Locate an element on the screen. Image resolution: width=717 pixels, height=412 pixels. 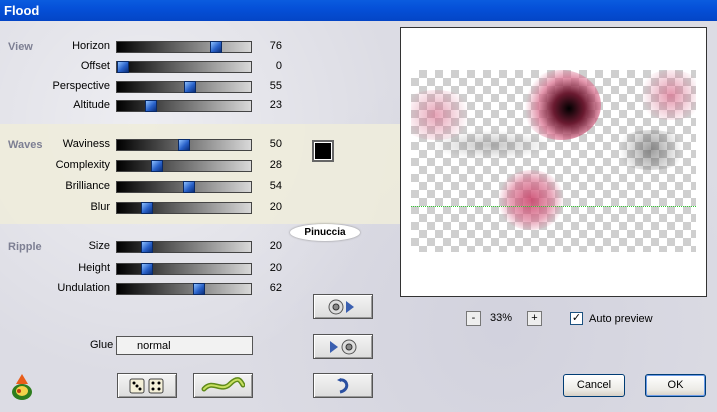
slider-waviness: Waviness 50 is located at coordinates (150, 145).